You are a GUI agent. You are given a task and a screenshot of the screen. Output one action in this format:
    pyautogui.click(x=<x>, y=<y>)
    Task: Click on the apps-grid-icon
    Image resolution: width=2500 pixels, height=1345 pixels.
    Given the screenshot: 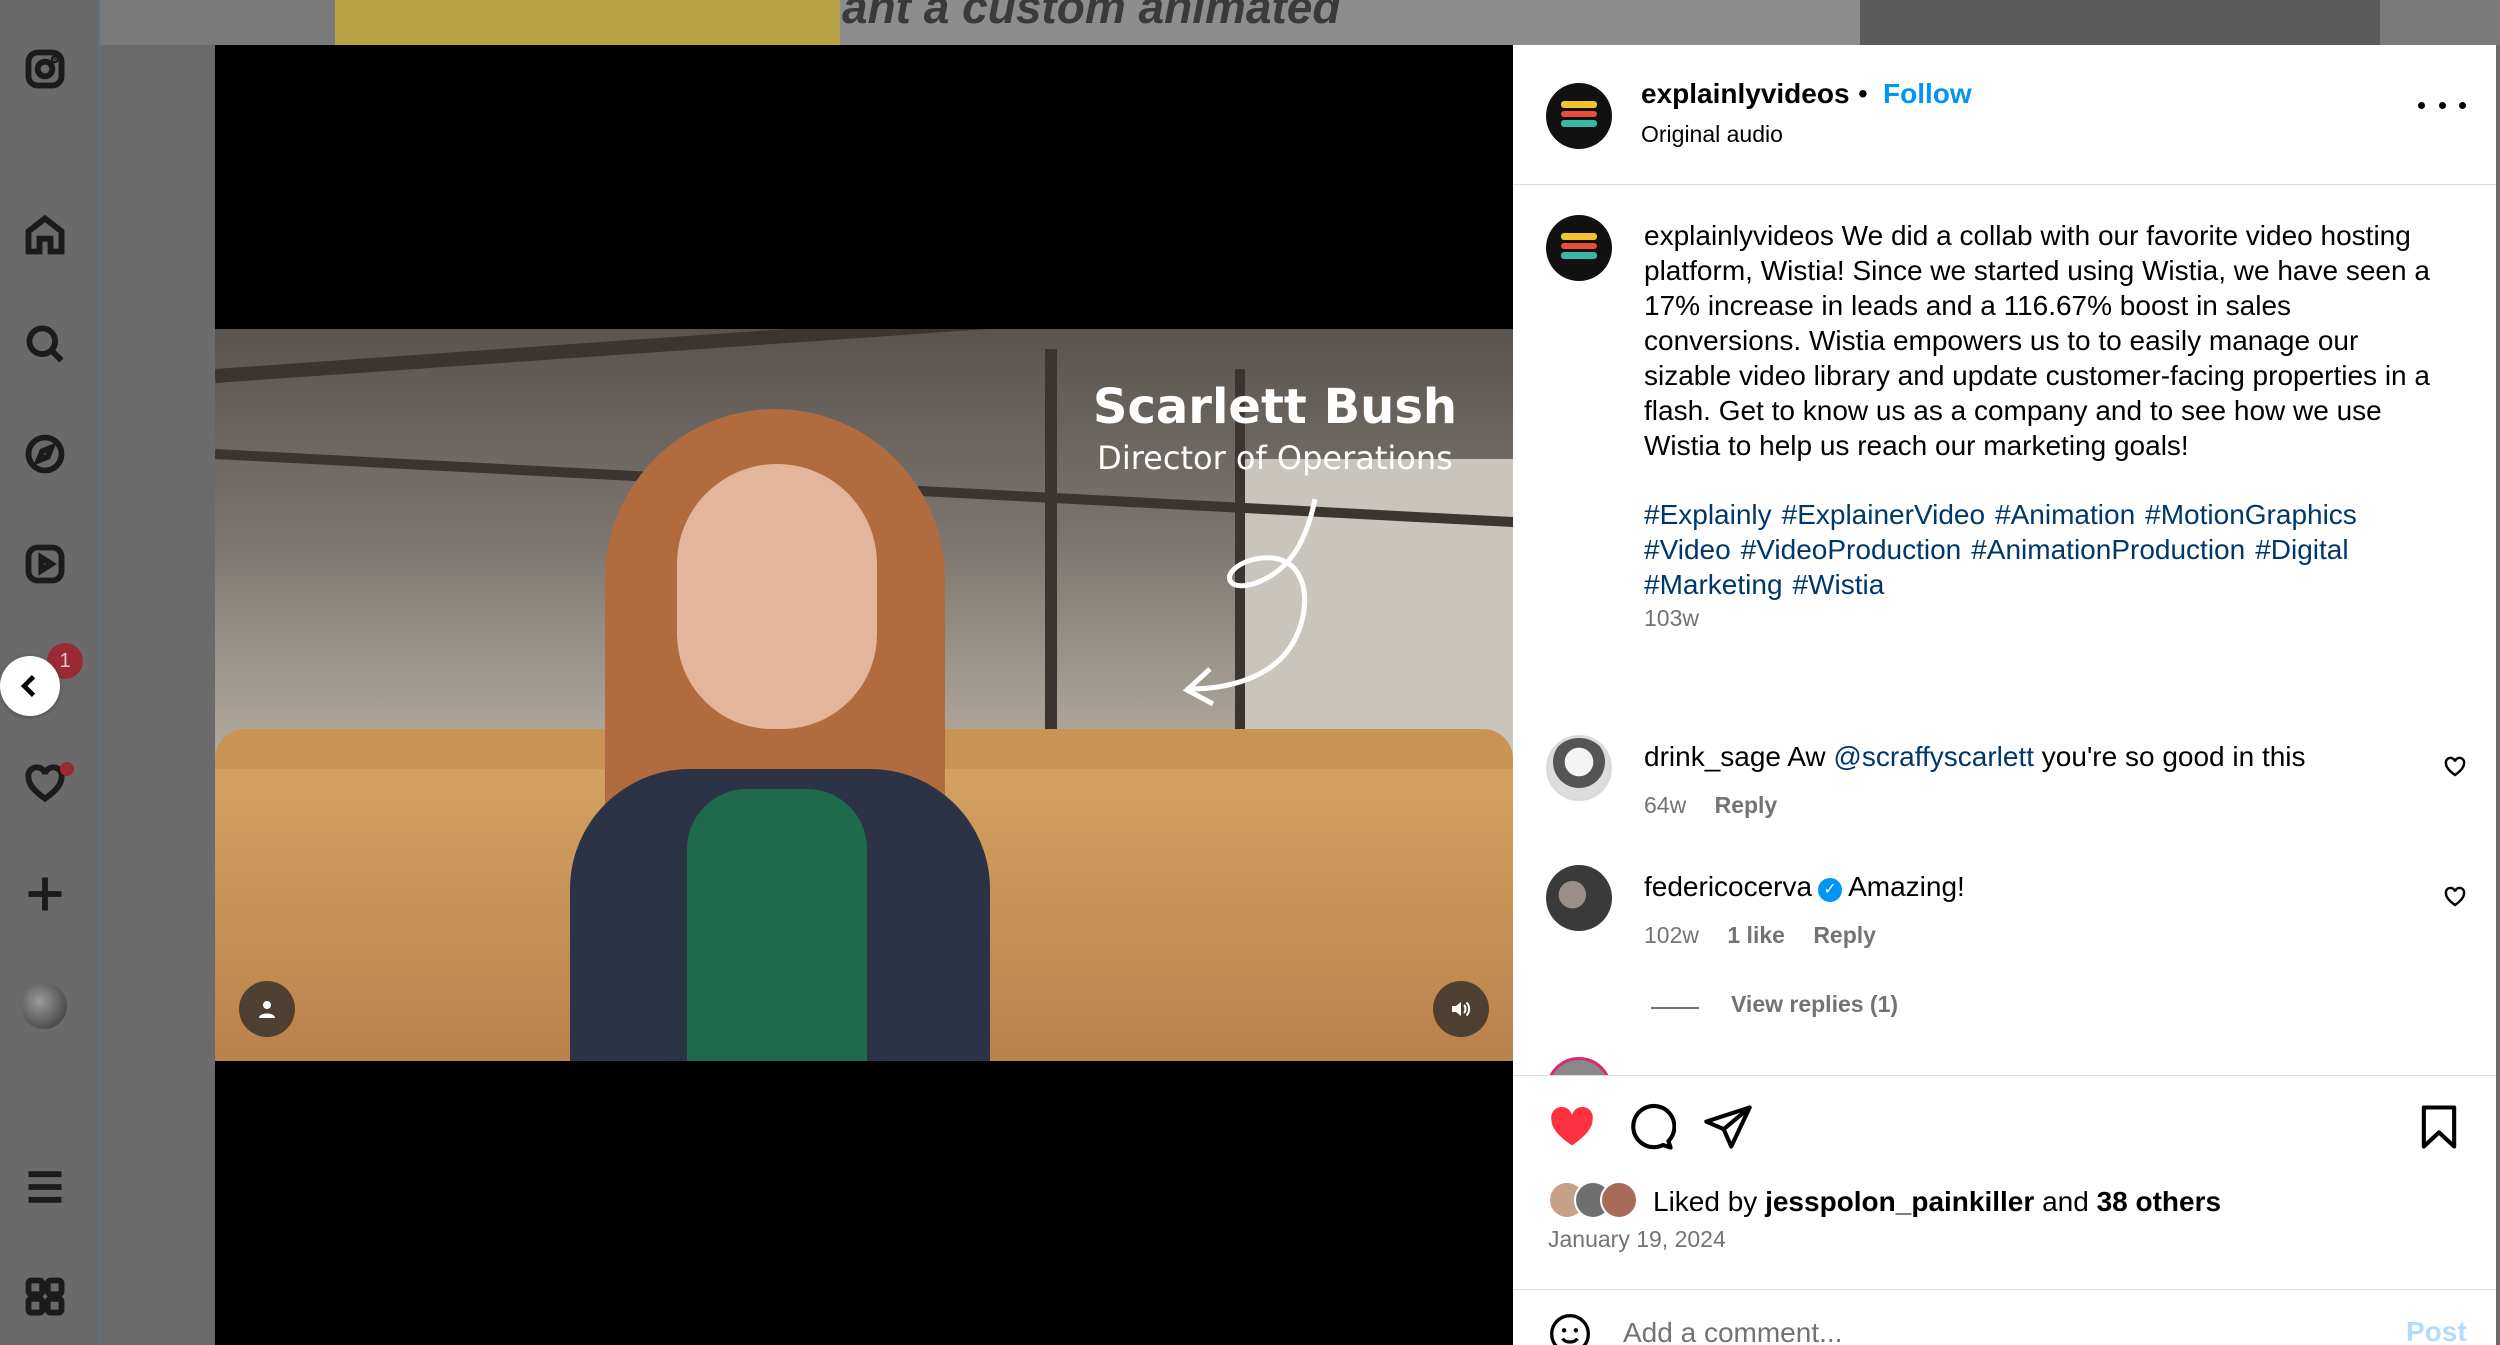 What is the action you would take?
    pyautogui.click(x=45, y=1297)
    